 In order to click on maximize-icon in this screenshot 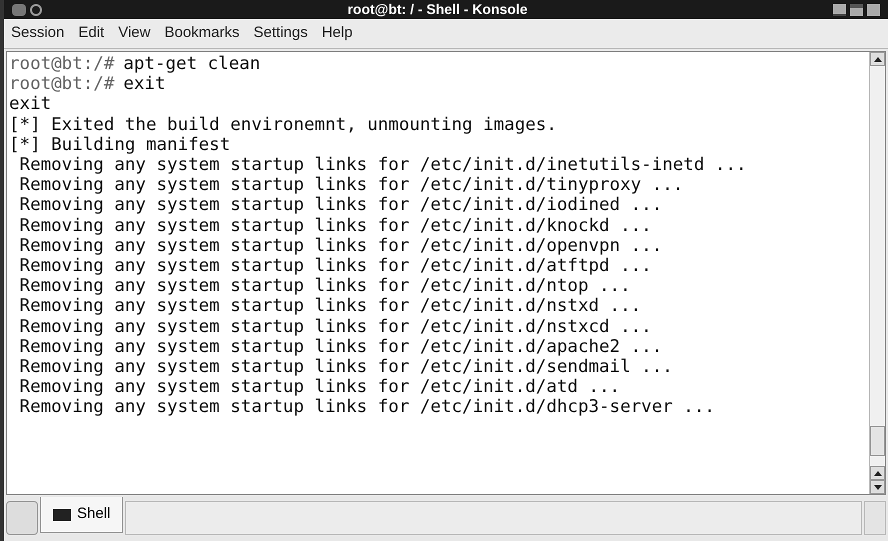, I will do `click(856, 10)`.